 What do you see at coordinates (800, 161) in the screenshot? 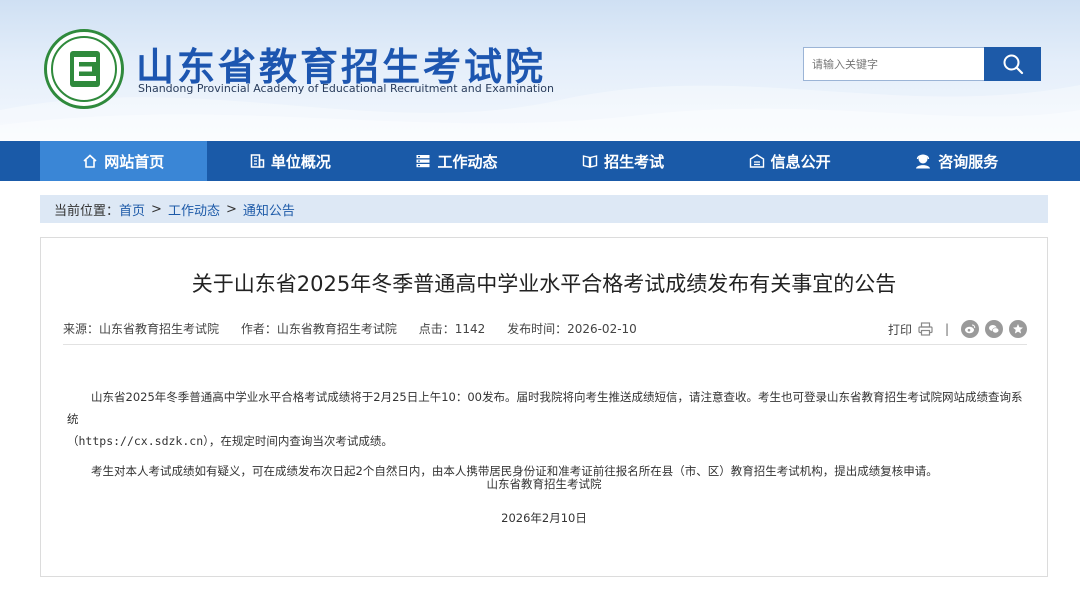
I see `nav-item-label: 信息公开` at bounding box center [800, 161].